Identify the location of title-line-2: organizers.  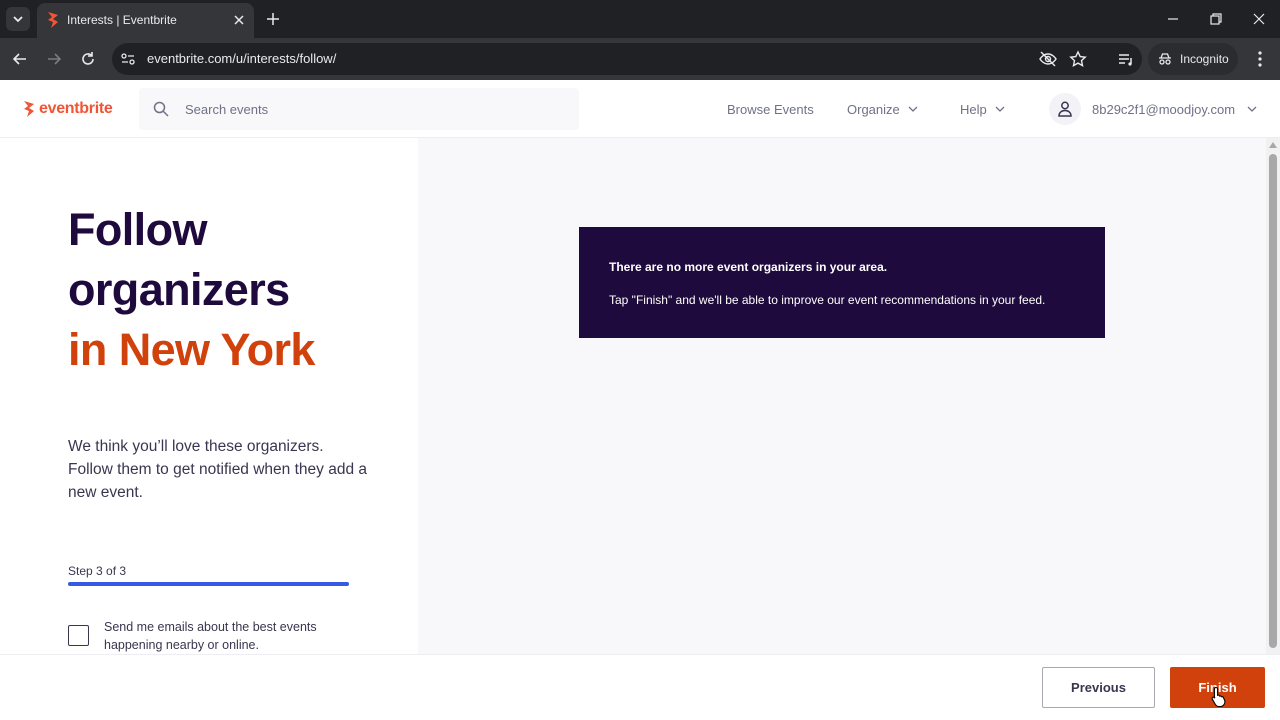
(179, 289).